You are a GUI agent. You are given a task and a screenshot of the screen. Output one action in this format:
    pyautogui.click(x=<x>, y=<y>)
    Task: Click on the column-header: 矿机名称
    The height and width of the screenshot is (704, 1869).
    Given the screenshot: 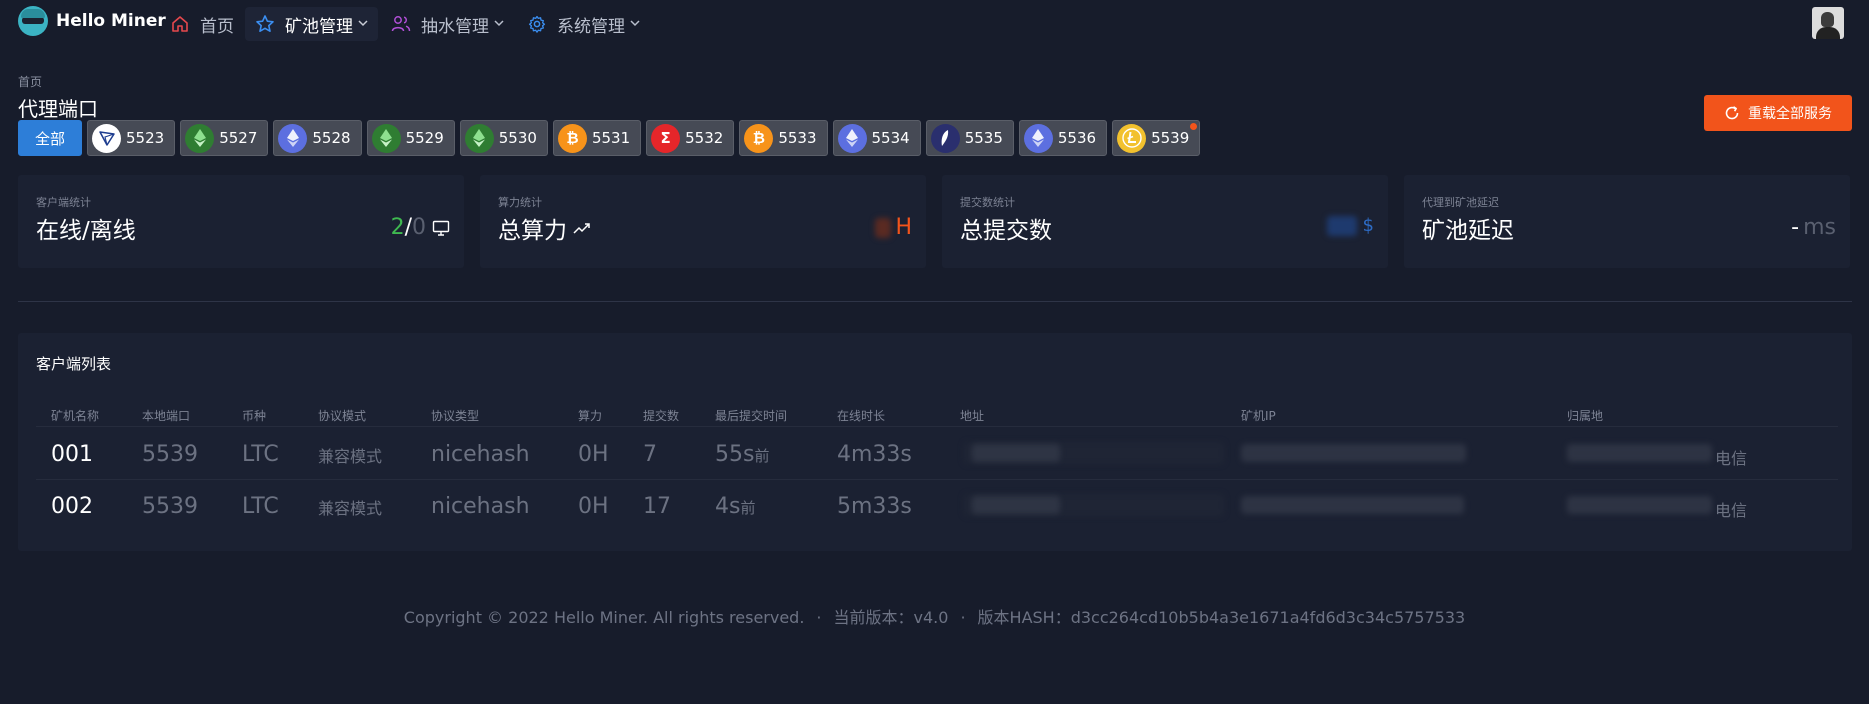 What is the action you would take?
    pyautogui.click(x=75, y=415)
    